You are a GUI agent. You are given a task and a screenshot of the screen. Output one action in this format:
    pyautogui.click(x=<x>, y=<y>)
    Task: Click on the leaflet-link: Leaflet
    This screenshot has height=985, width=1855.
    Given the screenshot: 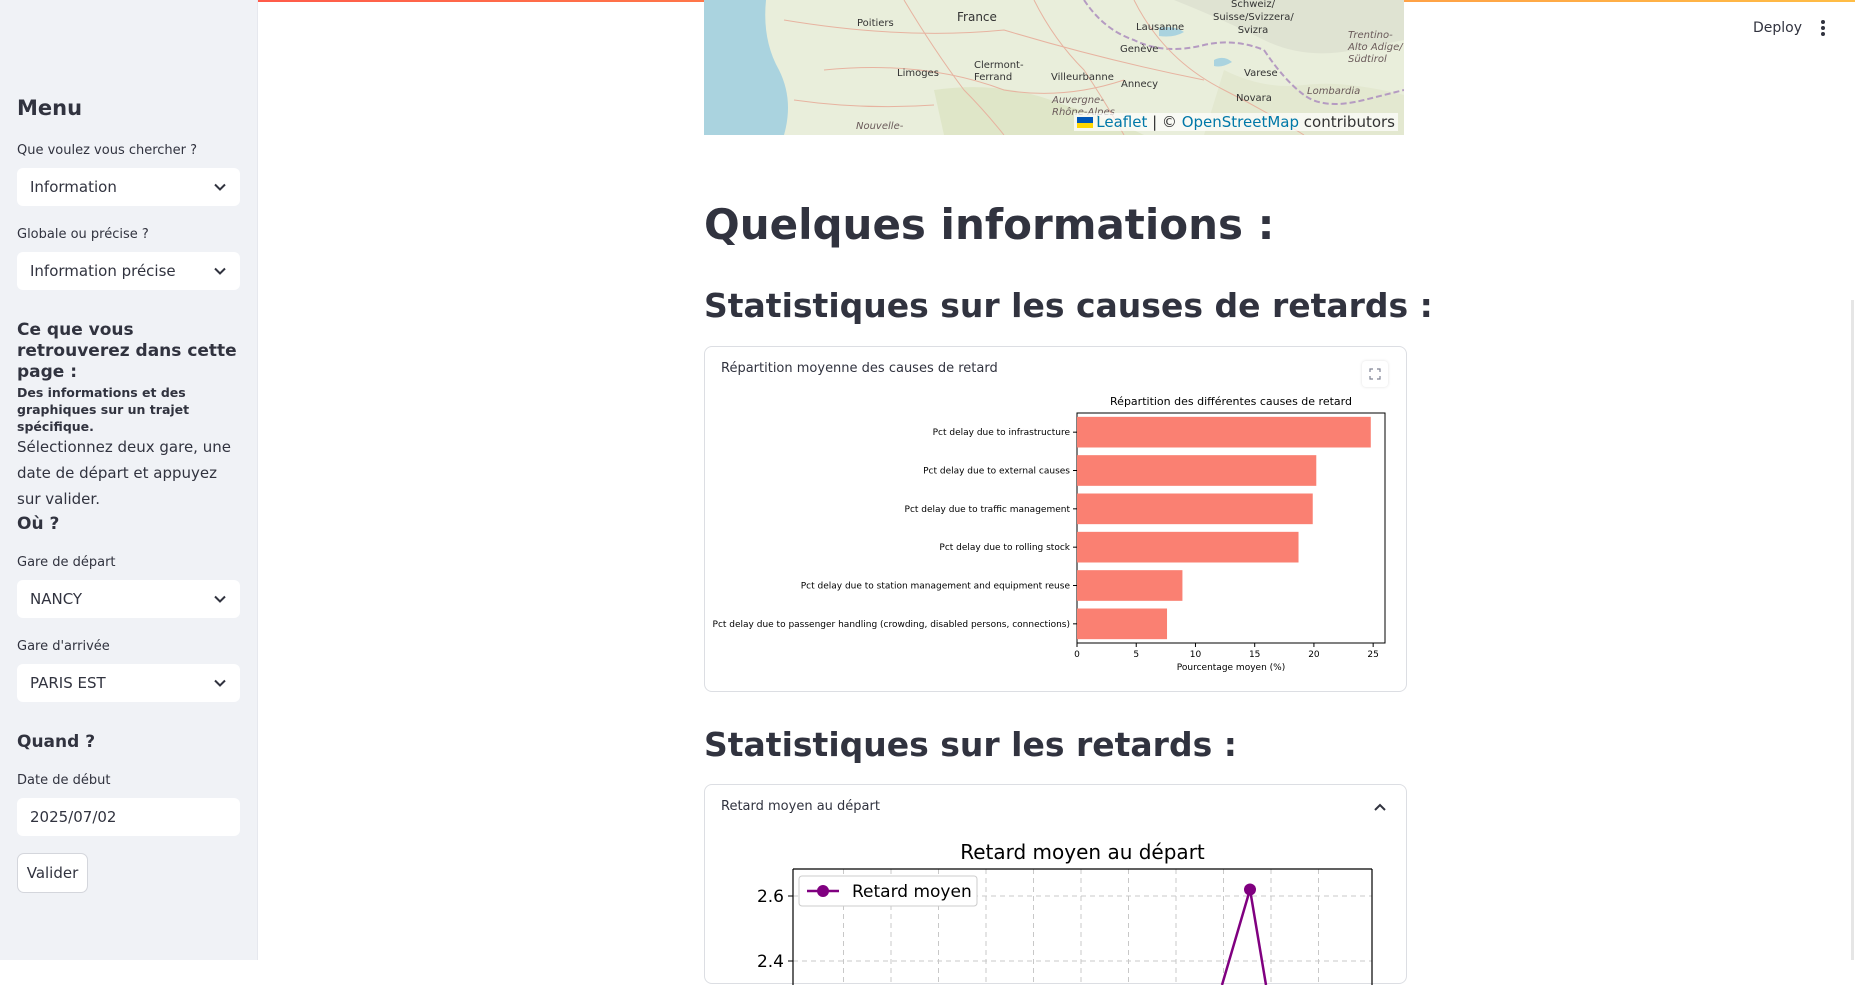 What is the action you would take?
    pyautogui.click(x=1121, y=122)
    